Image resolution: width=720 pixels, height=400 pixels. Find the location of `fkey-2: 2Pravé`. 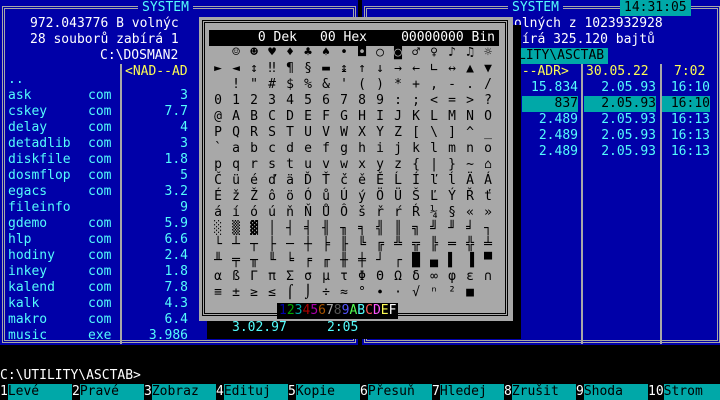

fkey-2: 2Pravé is located at coordinates (108, 392).